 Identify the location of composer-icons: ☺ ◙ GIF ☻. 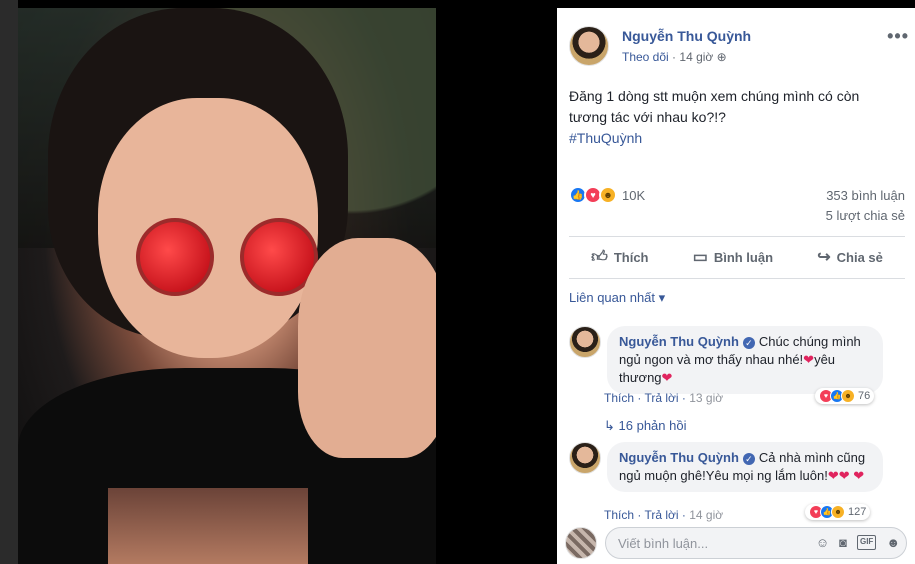
(858, 542).